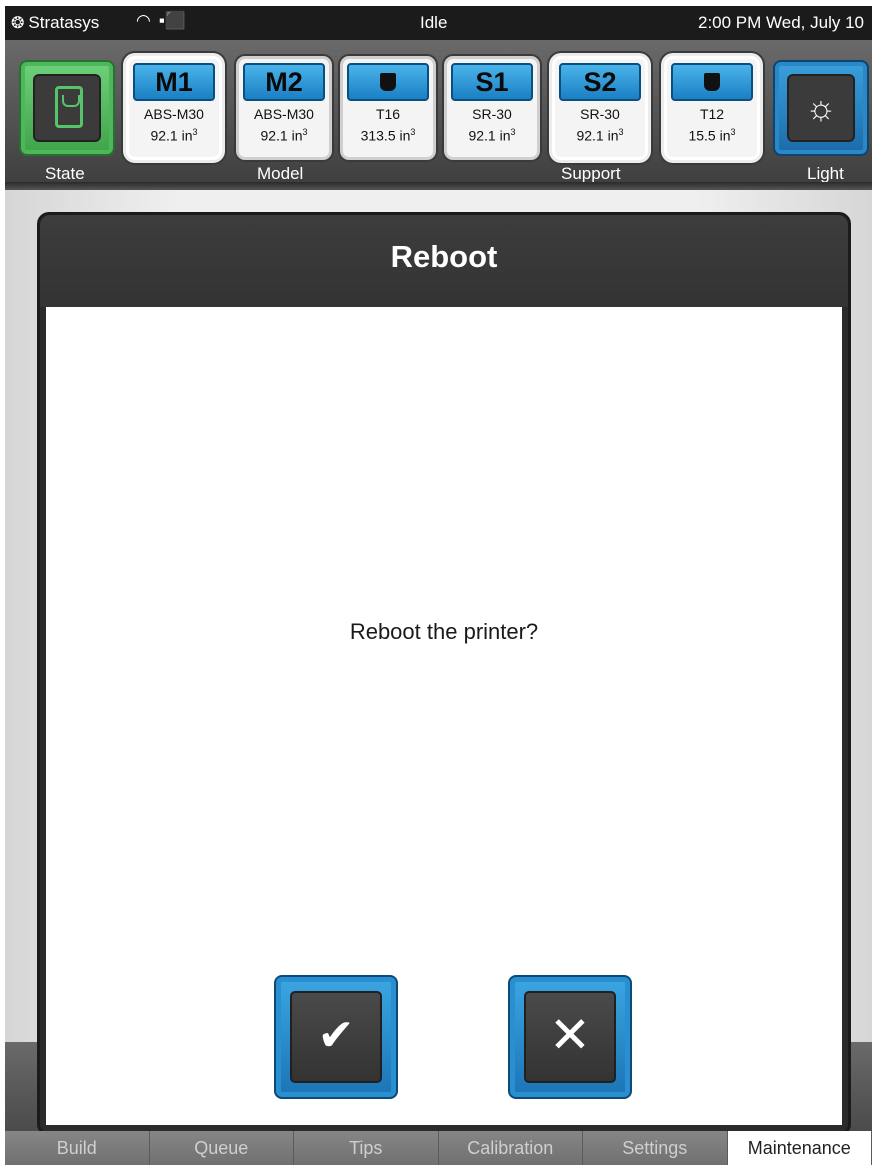 Image resolution: width=872 pixels, height=1165 pixels. What do you see at coordinates (712, 114) in the screenshot?
I see `head-tip: T12` at bounding box center [712, 114].